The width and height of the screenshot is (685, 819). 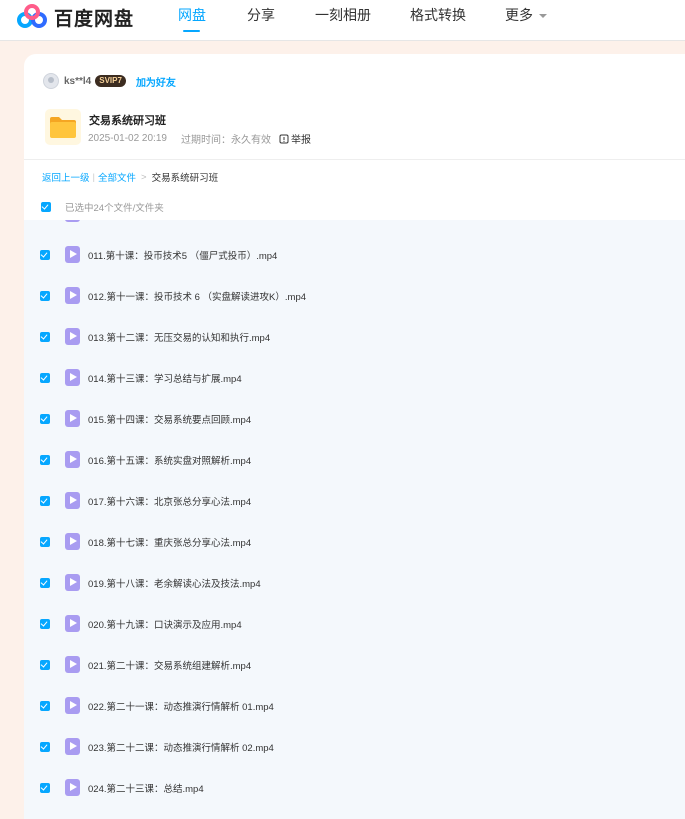 What do you see at coordinates (181, 747) in the screenshot?
I see `file-name: 023.第二十二课：动态推演行情解析 02.mp4` at bounding box center [181, 747].